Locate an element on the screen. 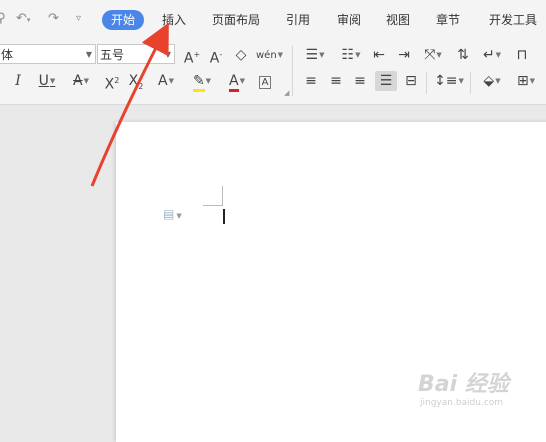  align-left-icon: ≡ is located at coordinates (311, 81).